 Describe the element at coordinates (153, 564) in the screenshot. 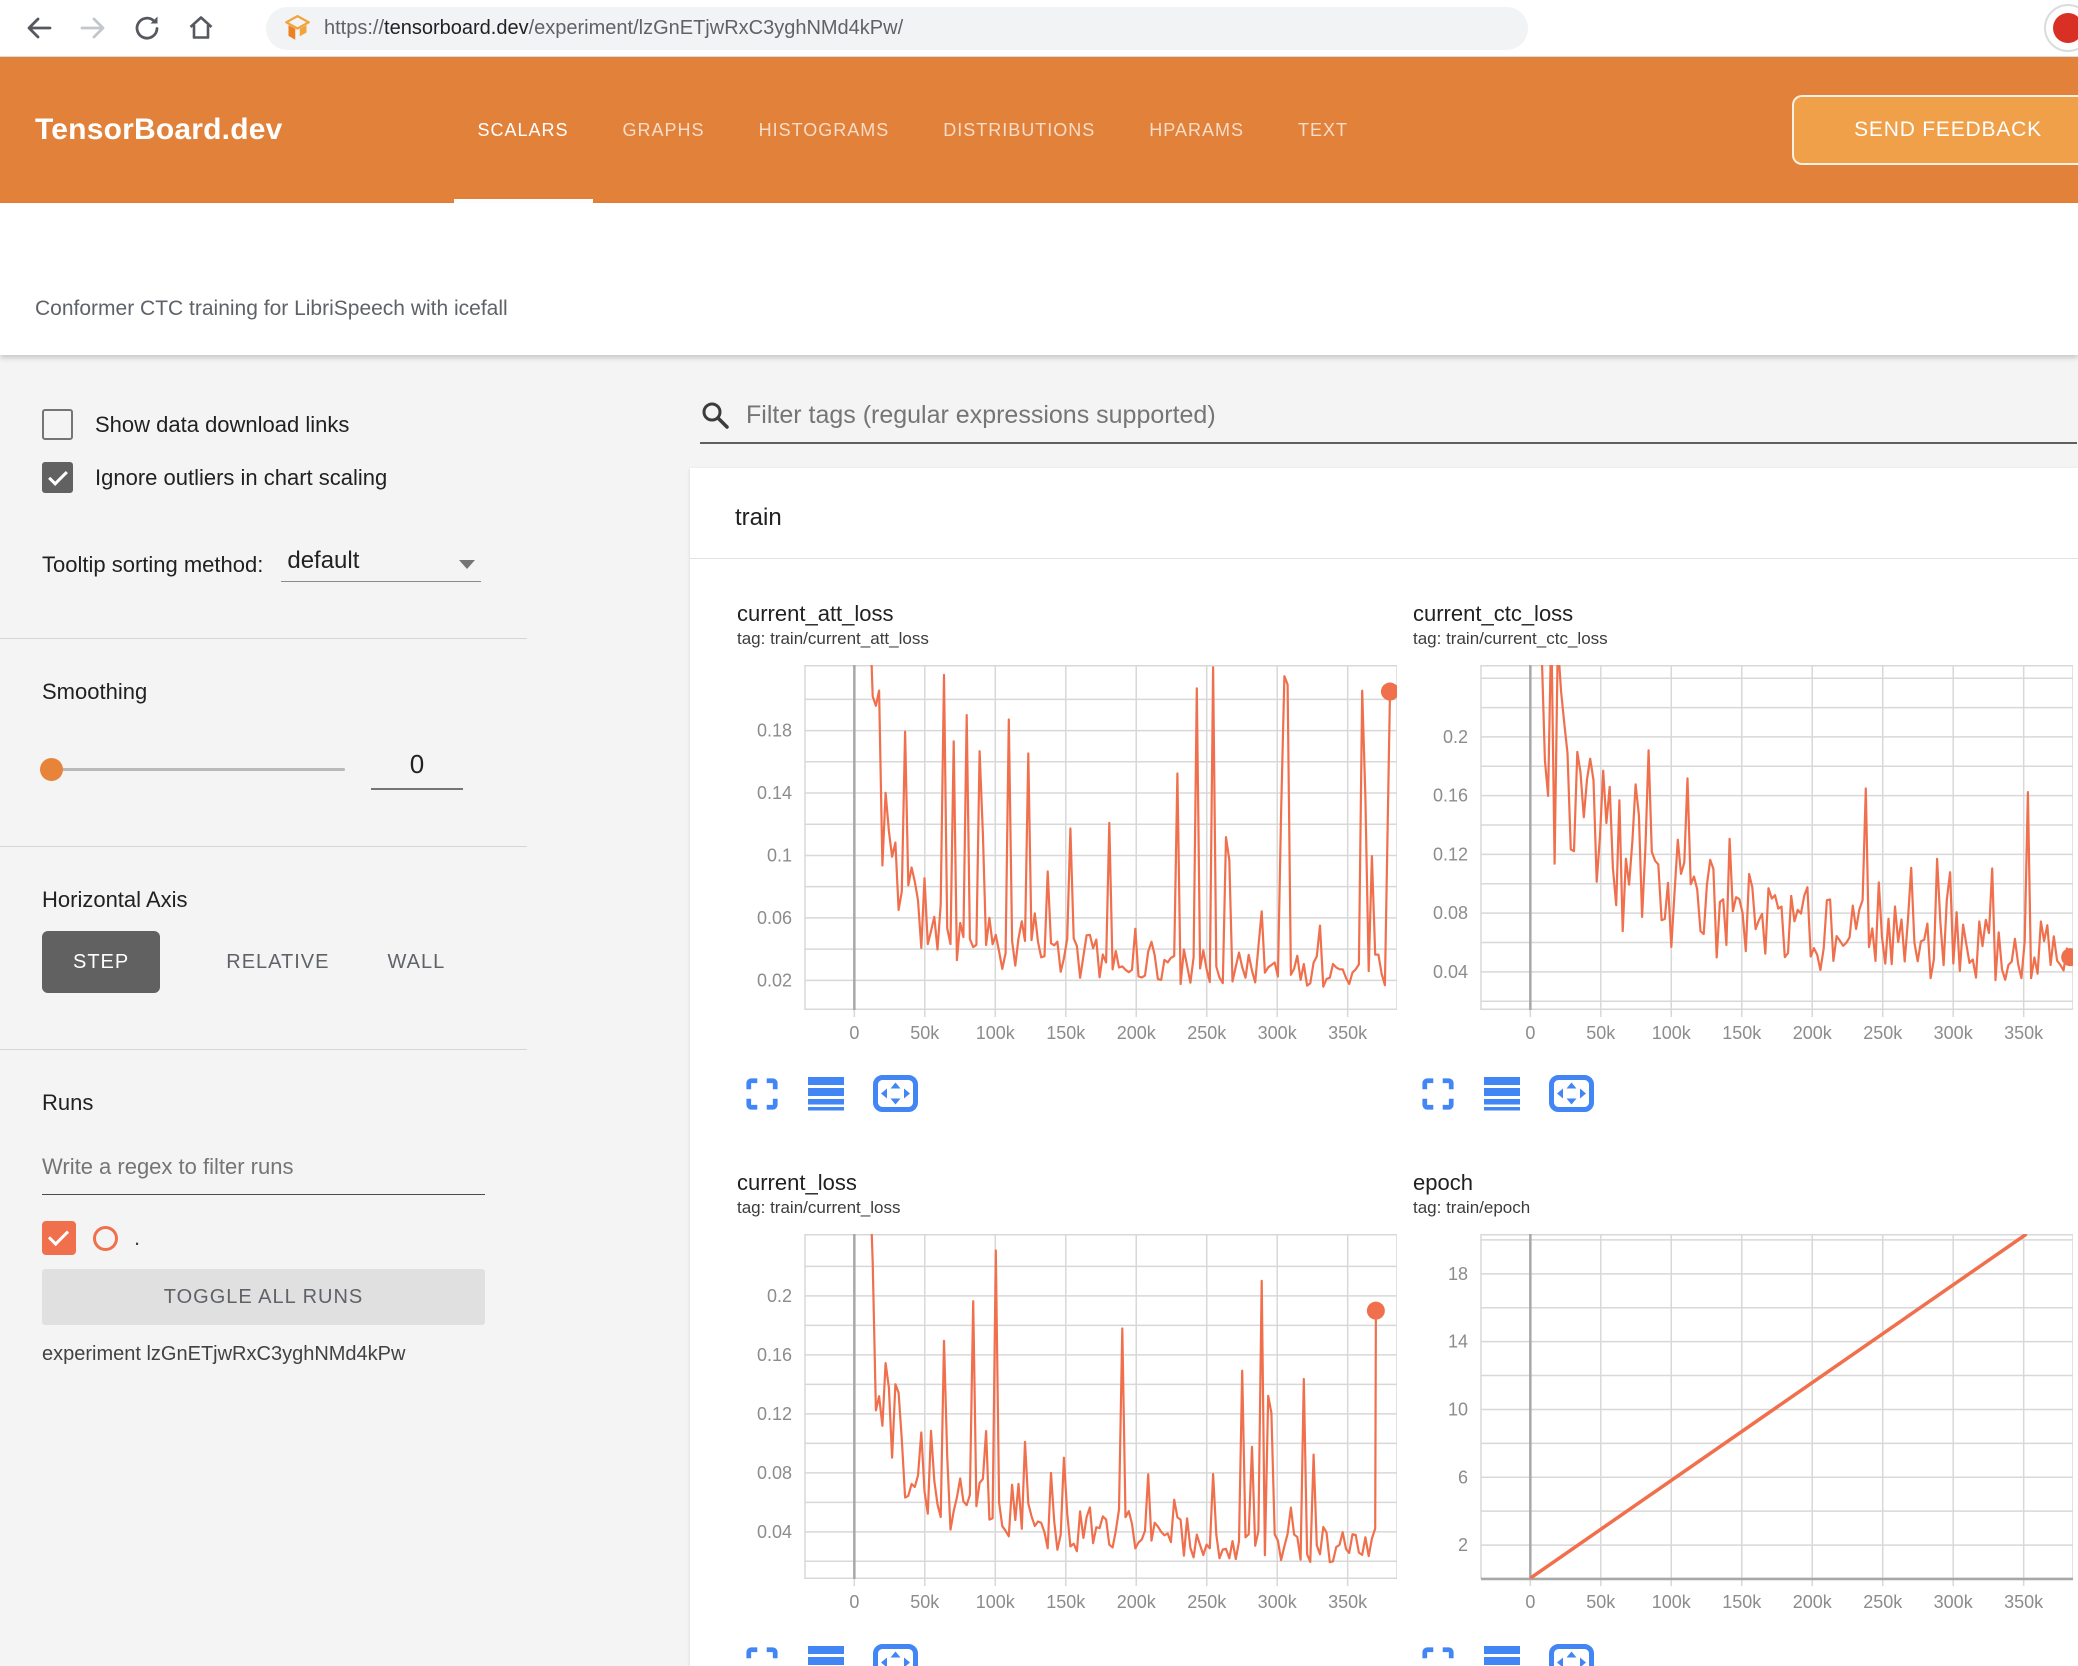

I see `tooltip-sorting-label: Tooltip sorting method:` at that location.